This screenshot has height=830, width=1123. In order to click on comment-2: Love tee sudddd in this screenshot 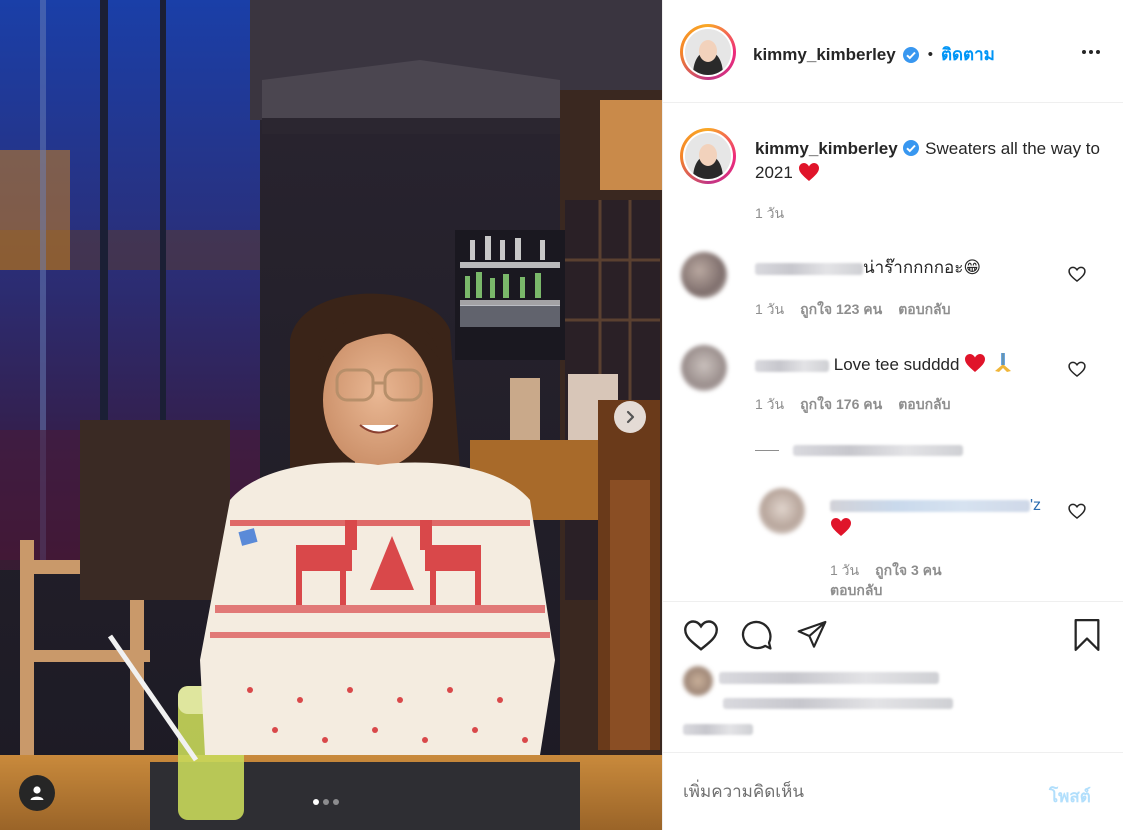, I will do `click(885, 364)`.